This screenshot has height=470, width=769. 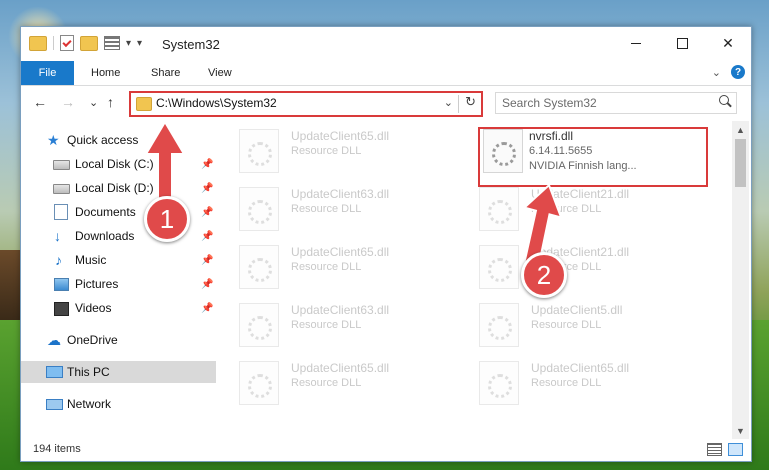 What do you see at coordinates (38, 43) in the screenshot?
I see `folder-icon` at bounding box center [38, 43].